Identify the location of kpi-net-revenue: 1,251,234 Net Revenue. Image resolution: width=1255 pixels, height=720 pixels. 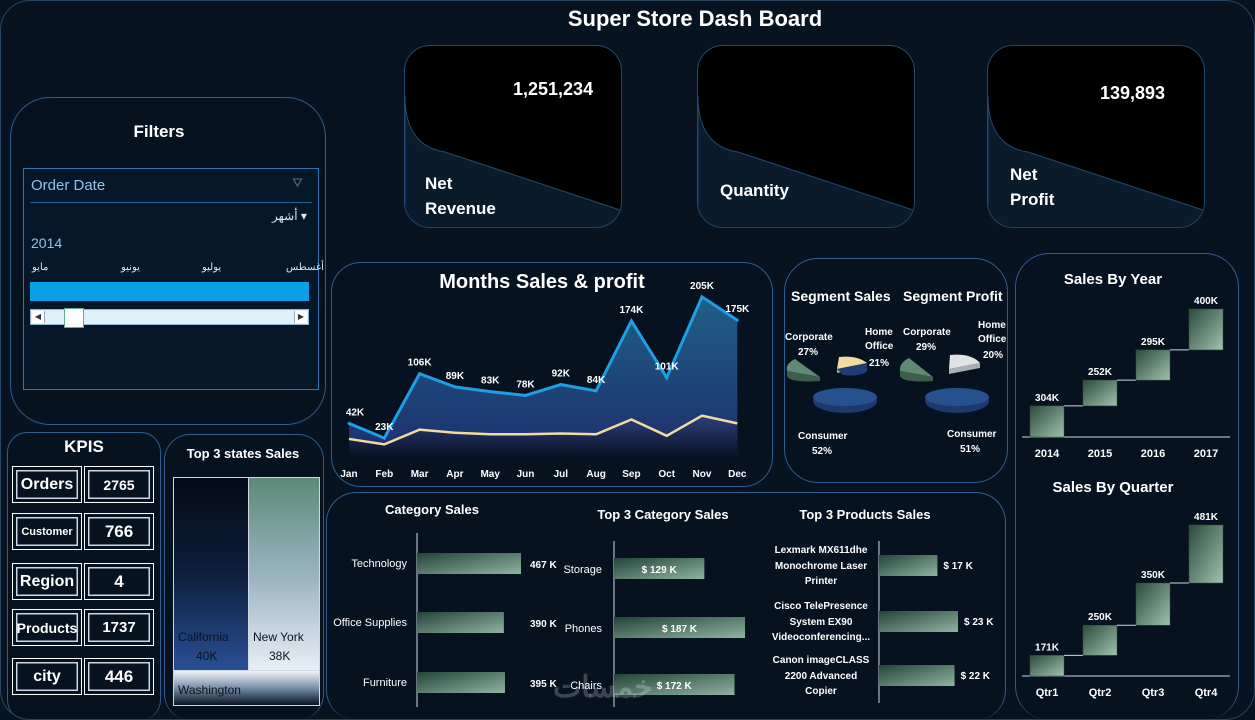
(513, 136).